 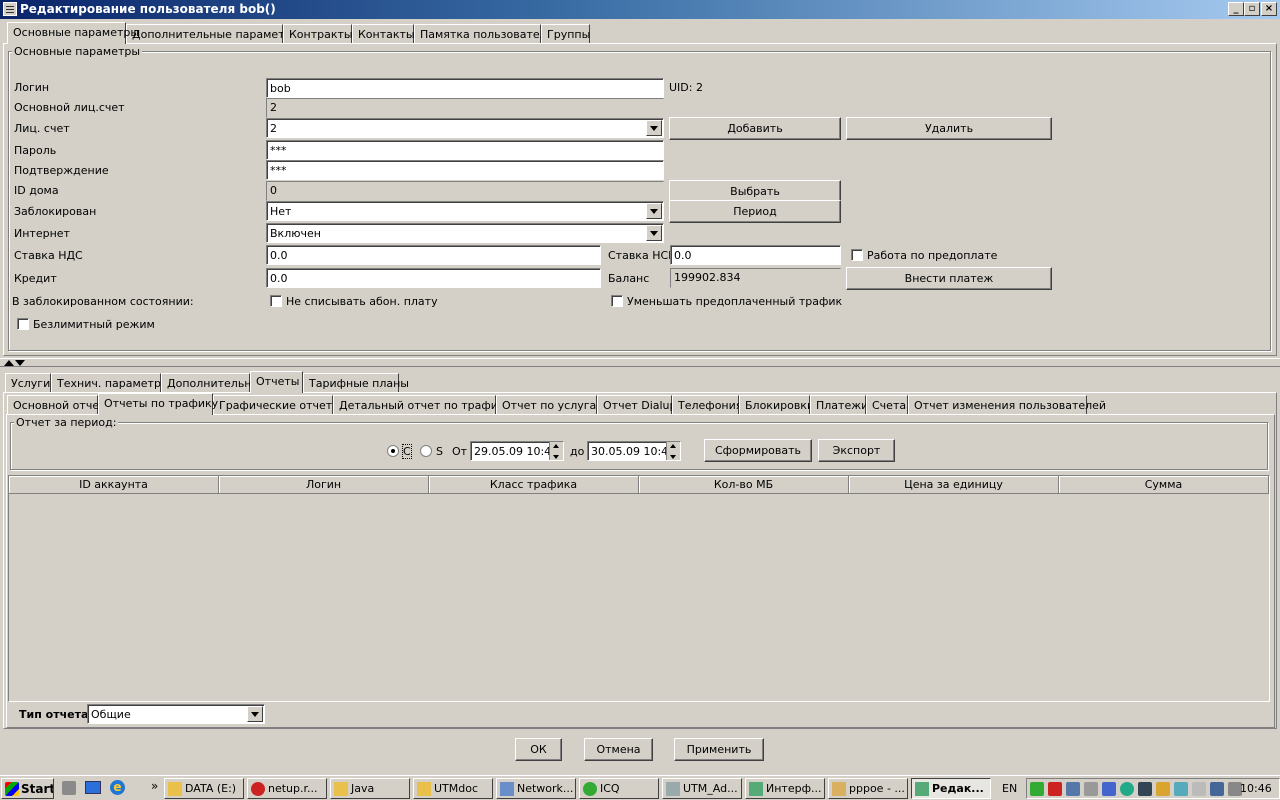 What do you see at coordinates (370, 788) in the screenshot?
I see `task-java: Java` at bounding box center [370, 788].